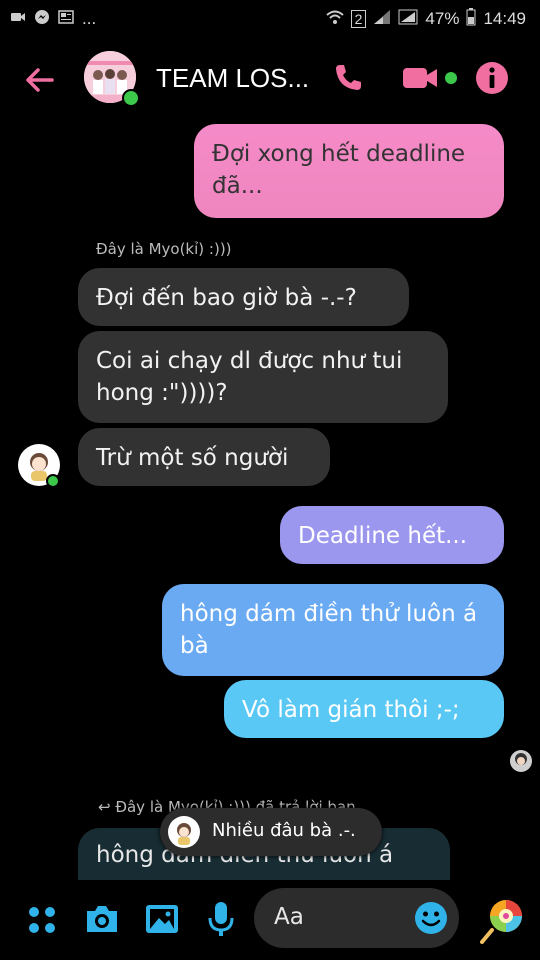 Image resolution: width=540 pixels, height=960 pixels. I want to click on message-outgoing: hông dám điền thử luôn á bà, so click(333, 630).